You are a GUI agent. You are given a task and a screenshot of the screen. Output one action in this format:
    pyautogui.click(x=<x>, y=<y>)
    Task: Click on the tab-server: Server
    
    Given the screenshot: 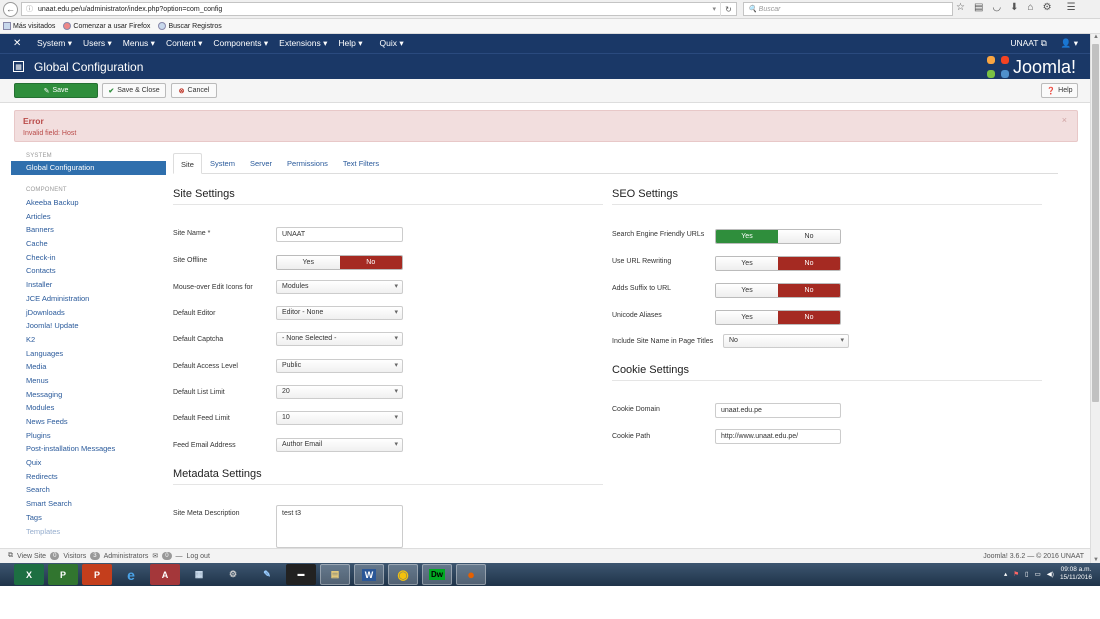 What is the action you would take?
    pyautogui.click(x=261, y=163)
    